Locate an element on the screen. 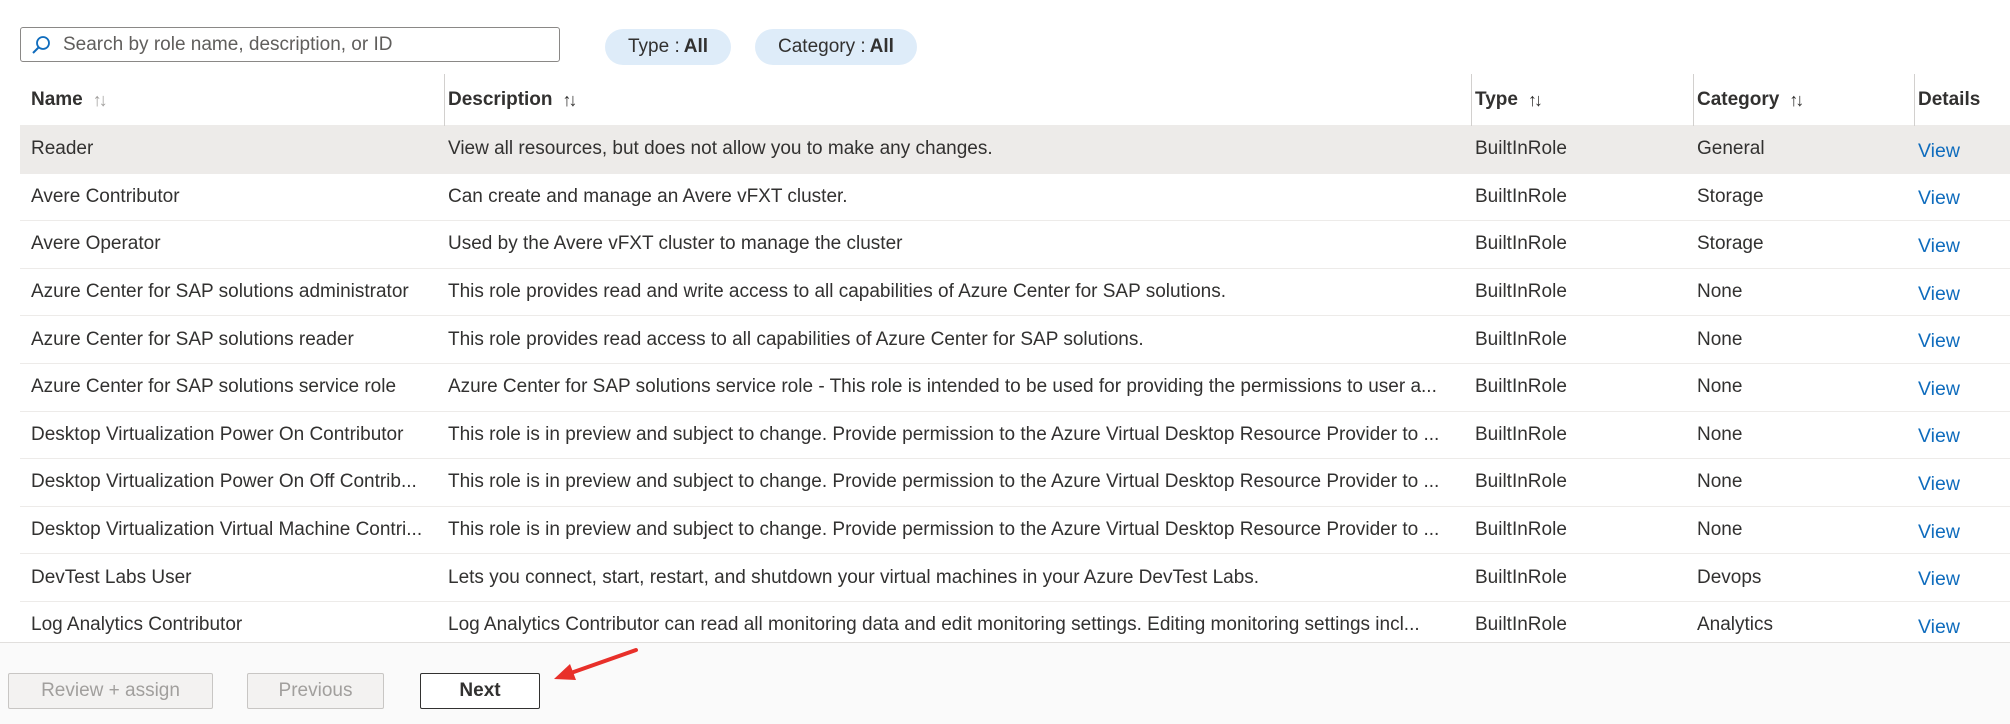  type-filter-value: All is located at coordinates (696, 46).